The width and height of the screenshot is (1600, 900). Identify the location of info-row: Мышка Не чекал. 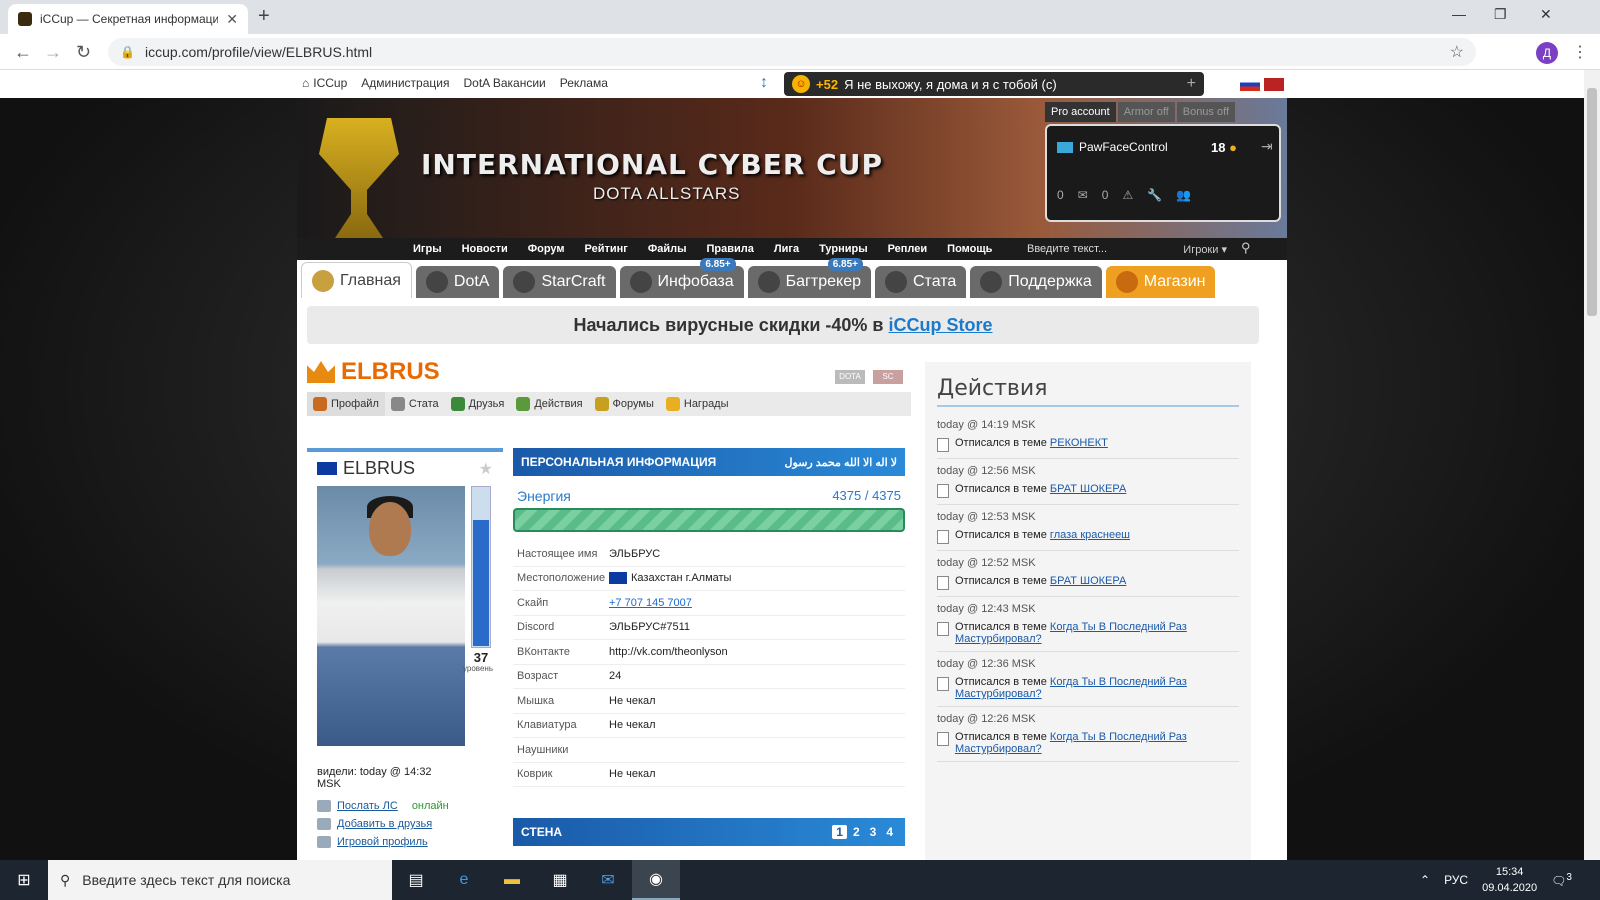
(709, 701).